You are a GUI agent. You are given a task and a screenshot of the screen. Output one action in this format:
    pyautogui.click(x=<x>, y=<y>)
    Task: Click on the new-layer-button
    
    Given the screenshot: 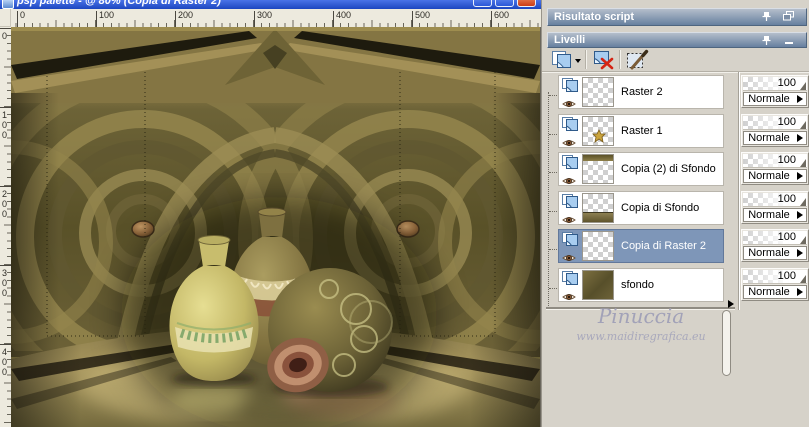 What is the action you would take?
    pyautogui.click(x=566, y=60)
    